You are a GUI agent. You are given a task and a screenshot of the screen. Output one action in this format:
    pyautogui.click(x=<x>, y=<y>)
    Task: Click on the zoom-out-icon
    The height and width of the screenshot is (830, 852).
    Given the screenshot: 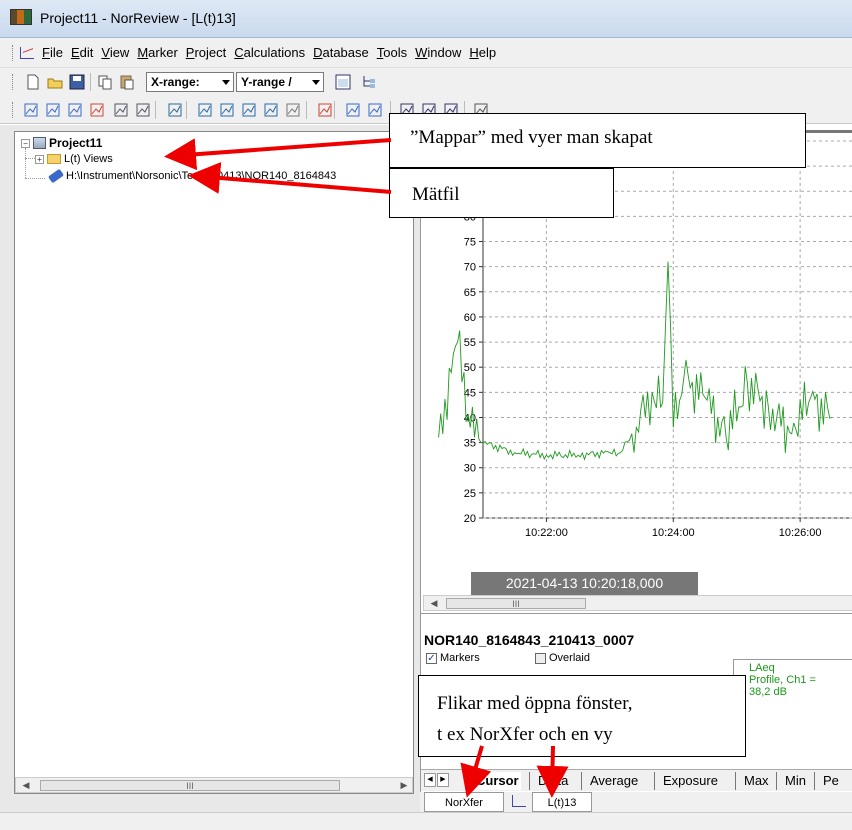 What is the action you would take?
    pyautogui.click(x=227, y=110)
    